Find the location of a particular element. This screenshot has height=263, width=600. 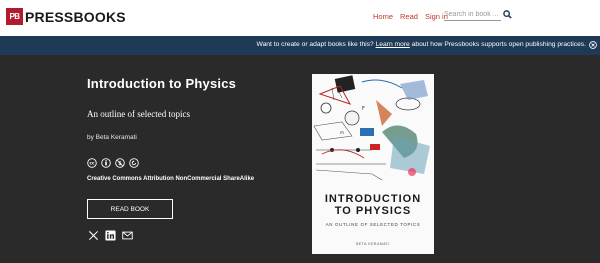

svg-text: cc is located at coordinates (92, 163).